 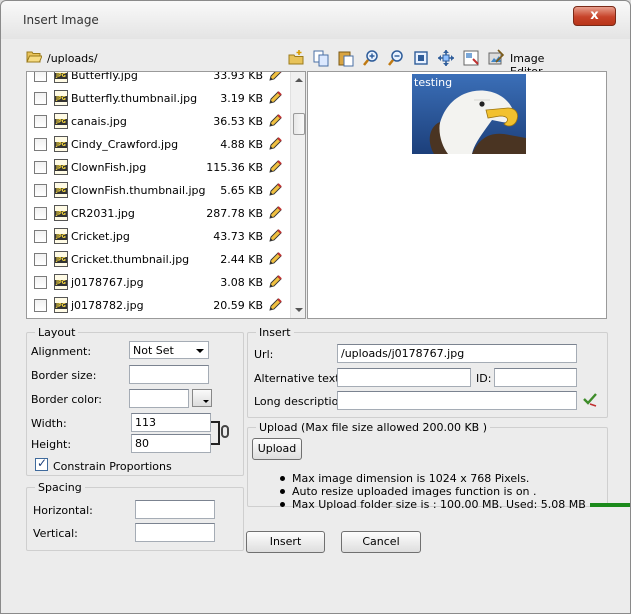 I want to click on zoom-out-icon, so click(x=396, y=58).